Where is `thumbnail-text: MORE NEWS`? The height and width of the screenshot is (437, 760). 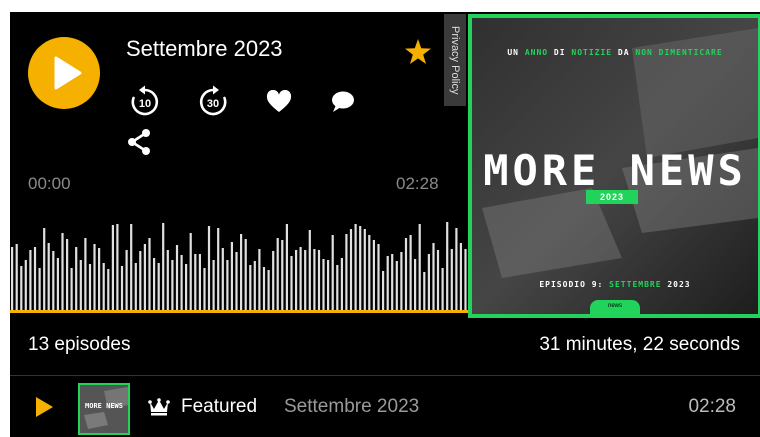 thumbnail-text: MORE NEWS is located at coordinates (104, 406).